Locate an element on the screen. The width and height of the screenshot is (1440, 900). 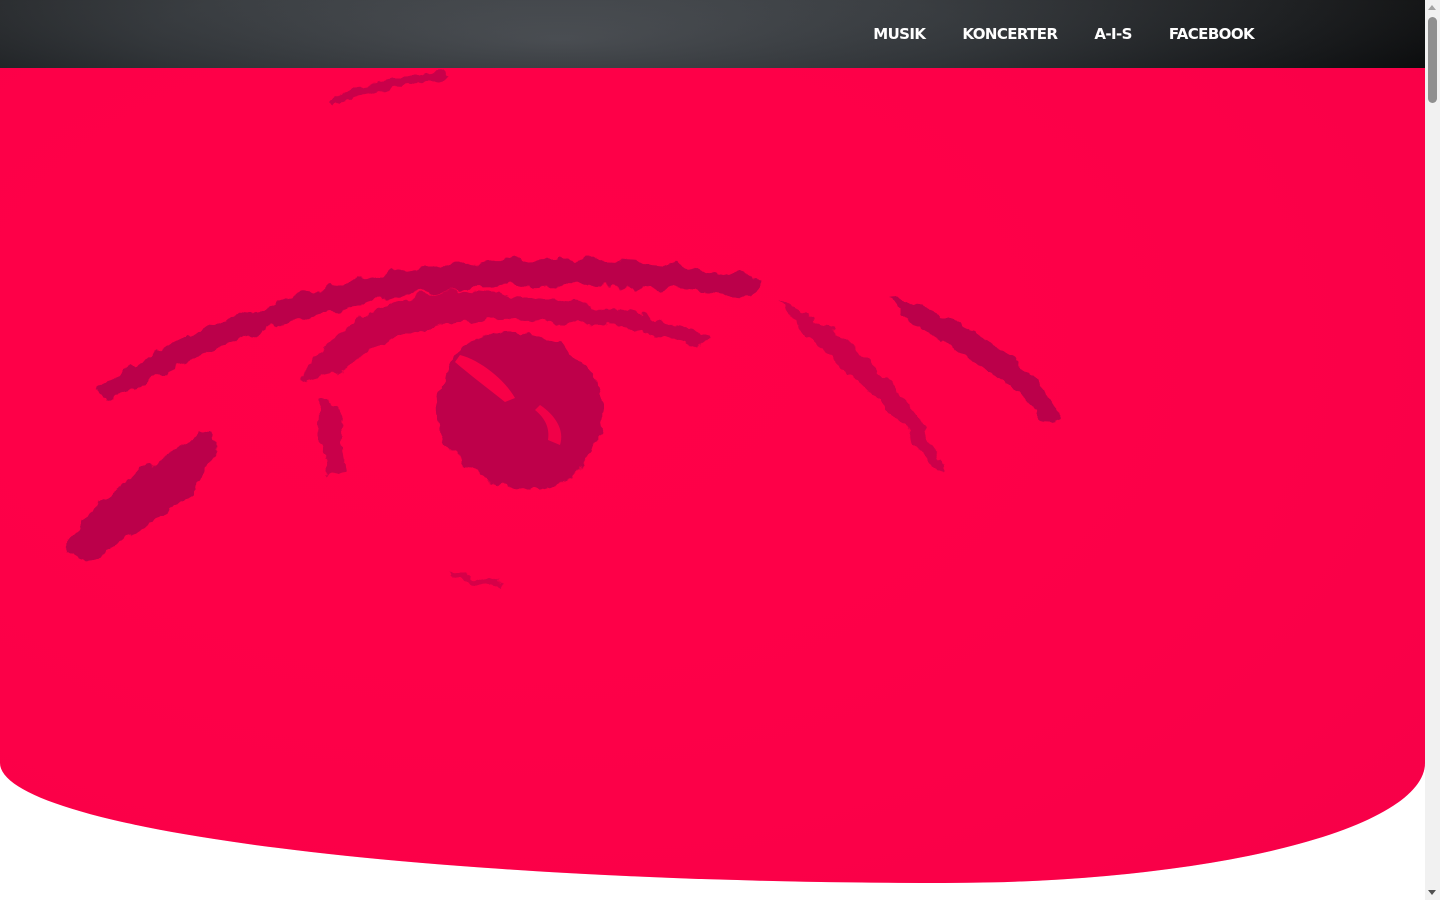
nav-item-musik: MUSIK is located at coordinates (899, 34).